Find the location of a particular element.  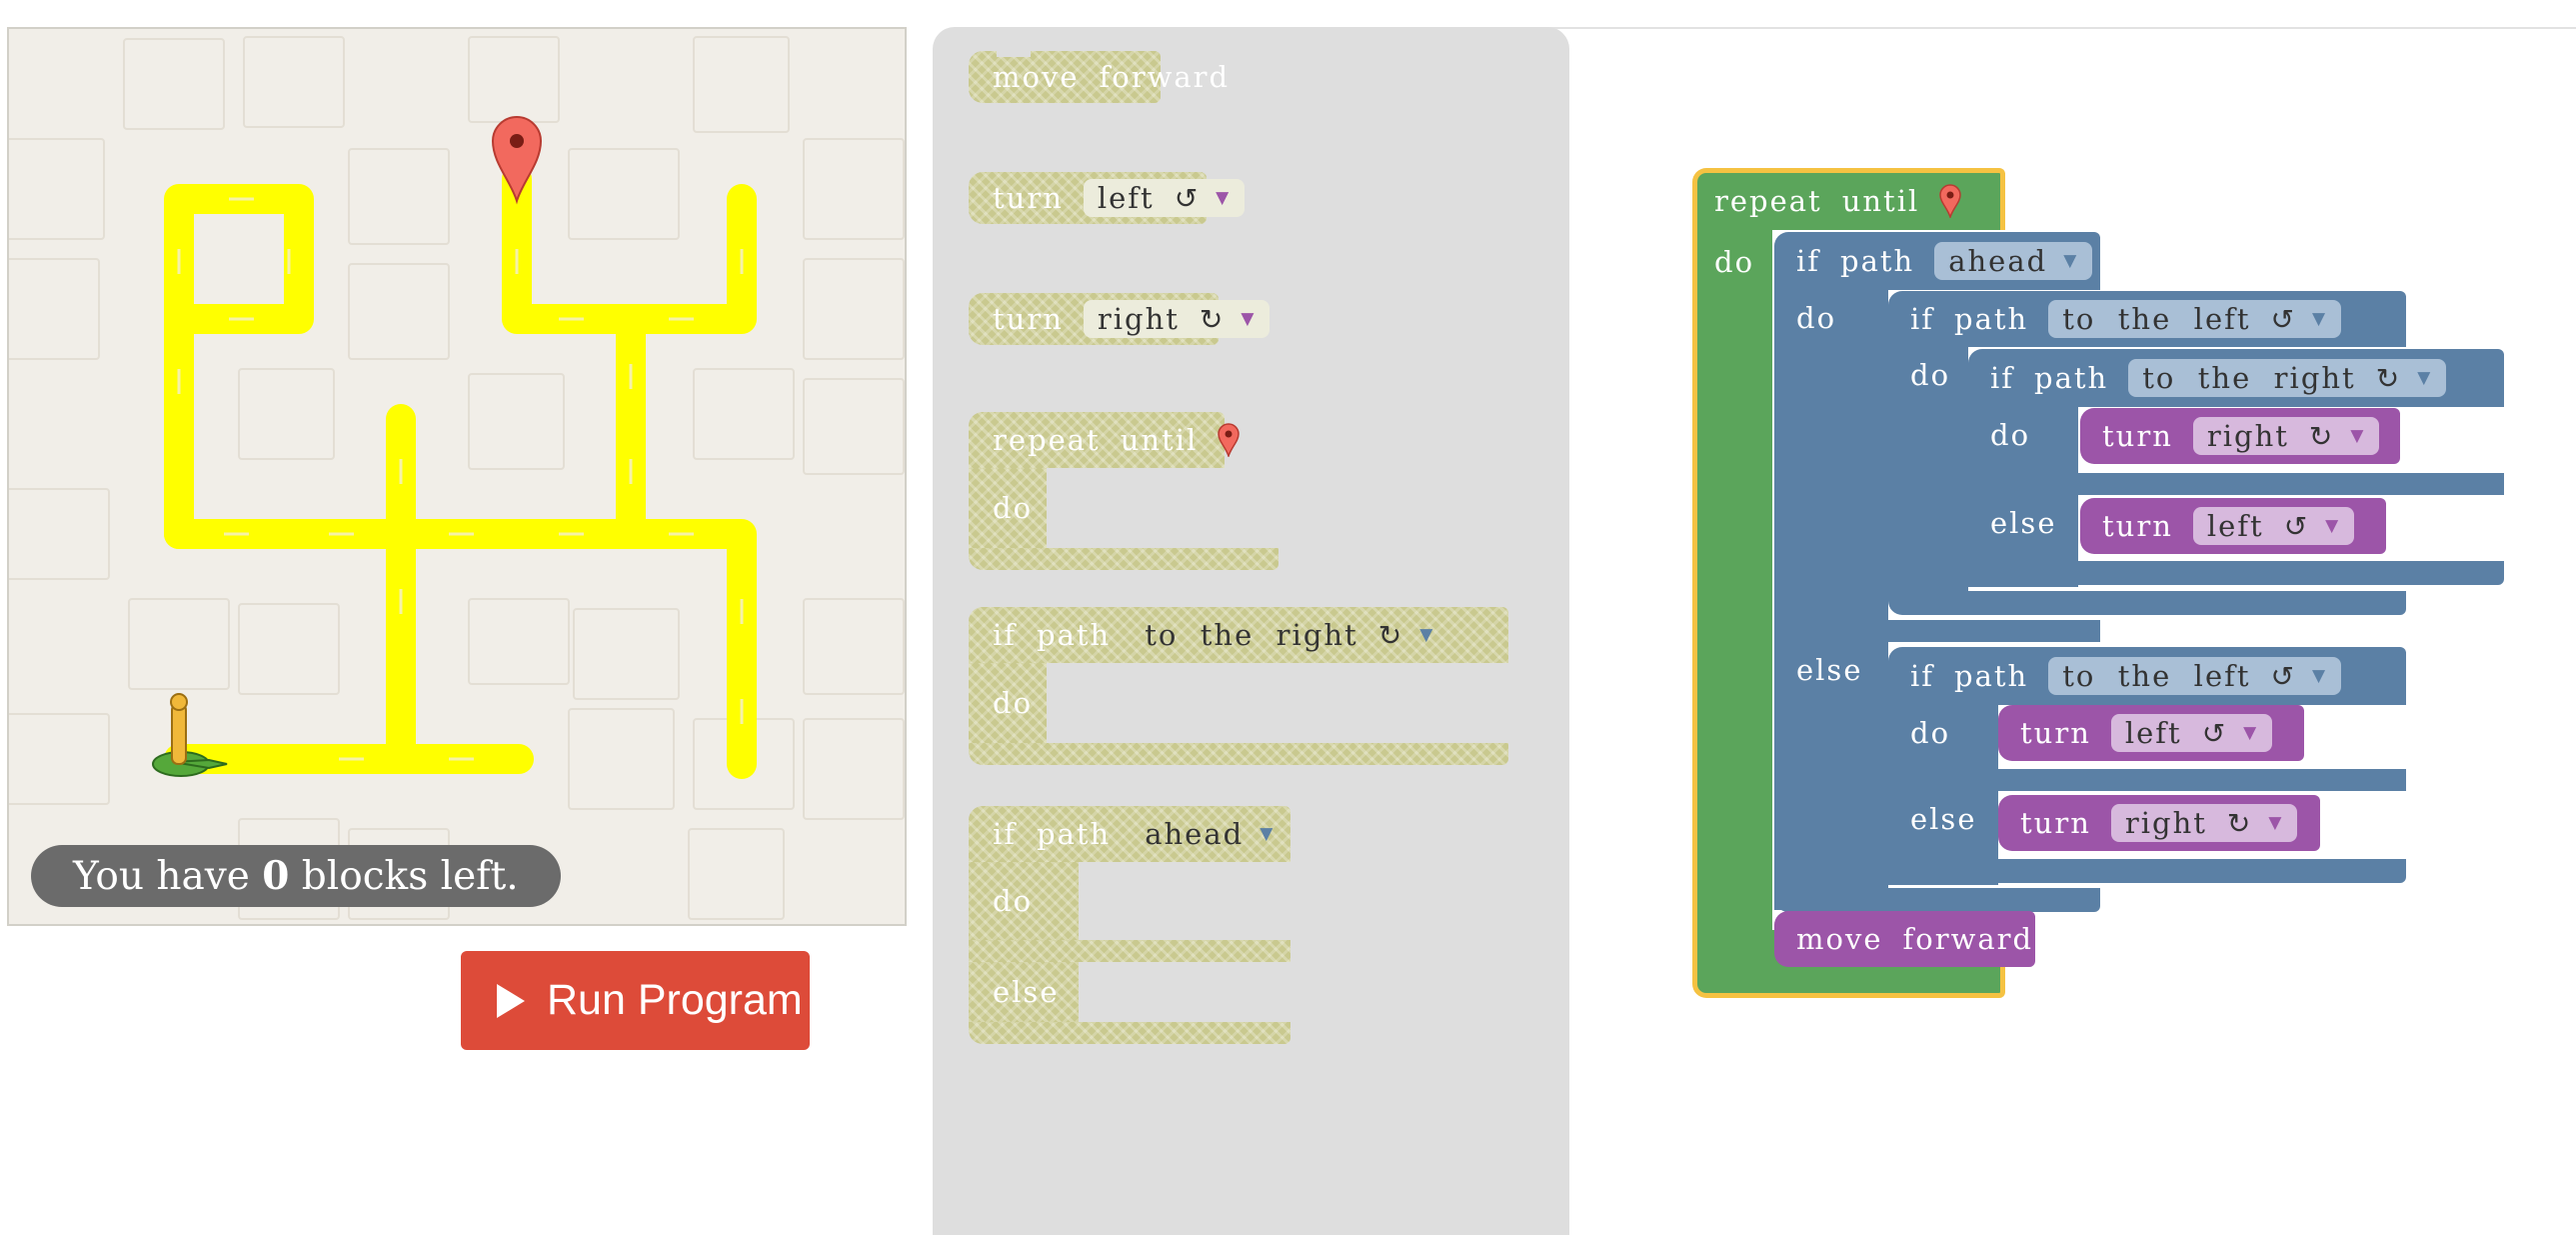

blocks-left-count: 0 is located at coordinates (276, 876).